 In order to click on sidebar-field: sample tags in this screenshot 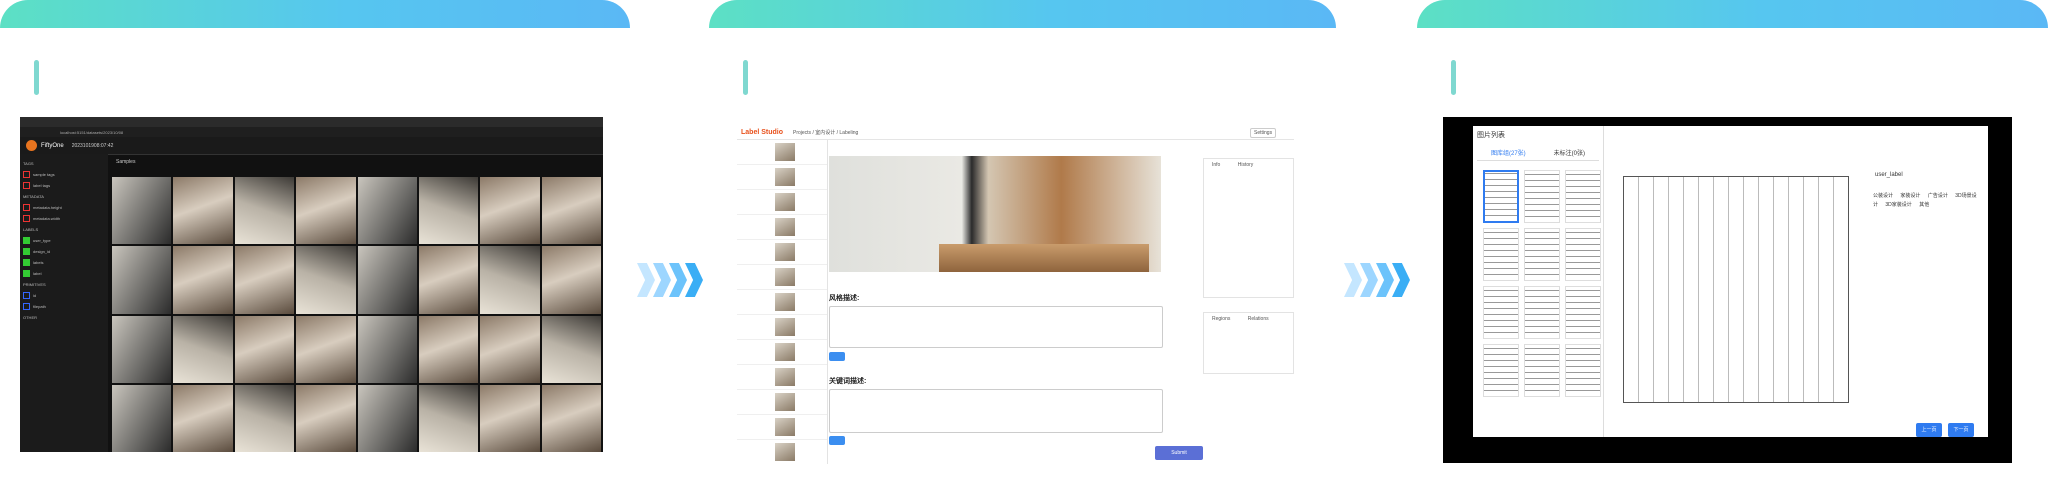, I will do `click(64, 174)`.